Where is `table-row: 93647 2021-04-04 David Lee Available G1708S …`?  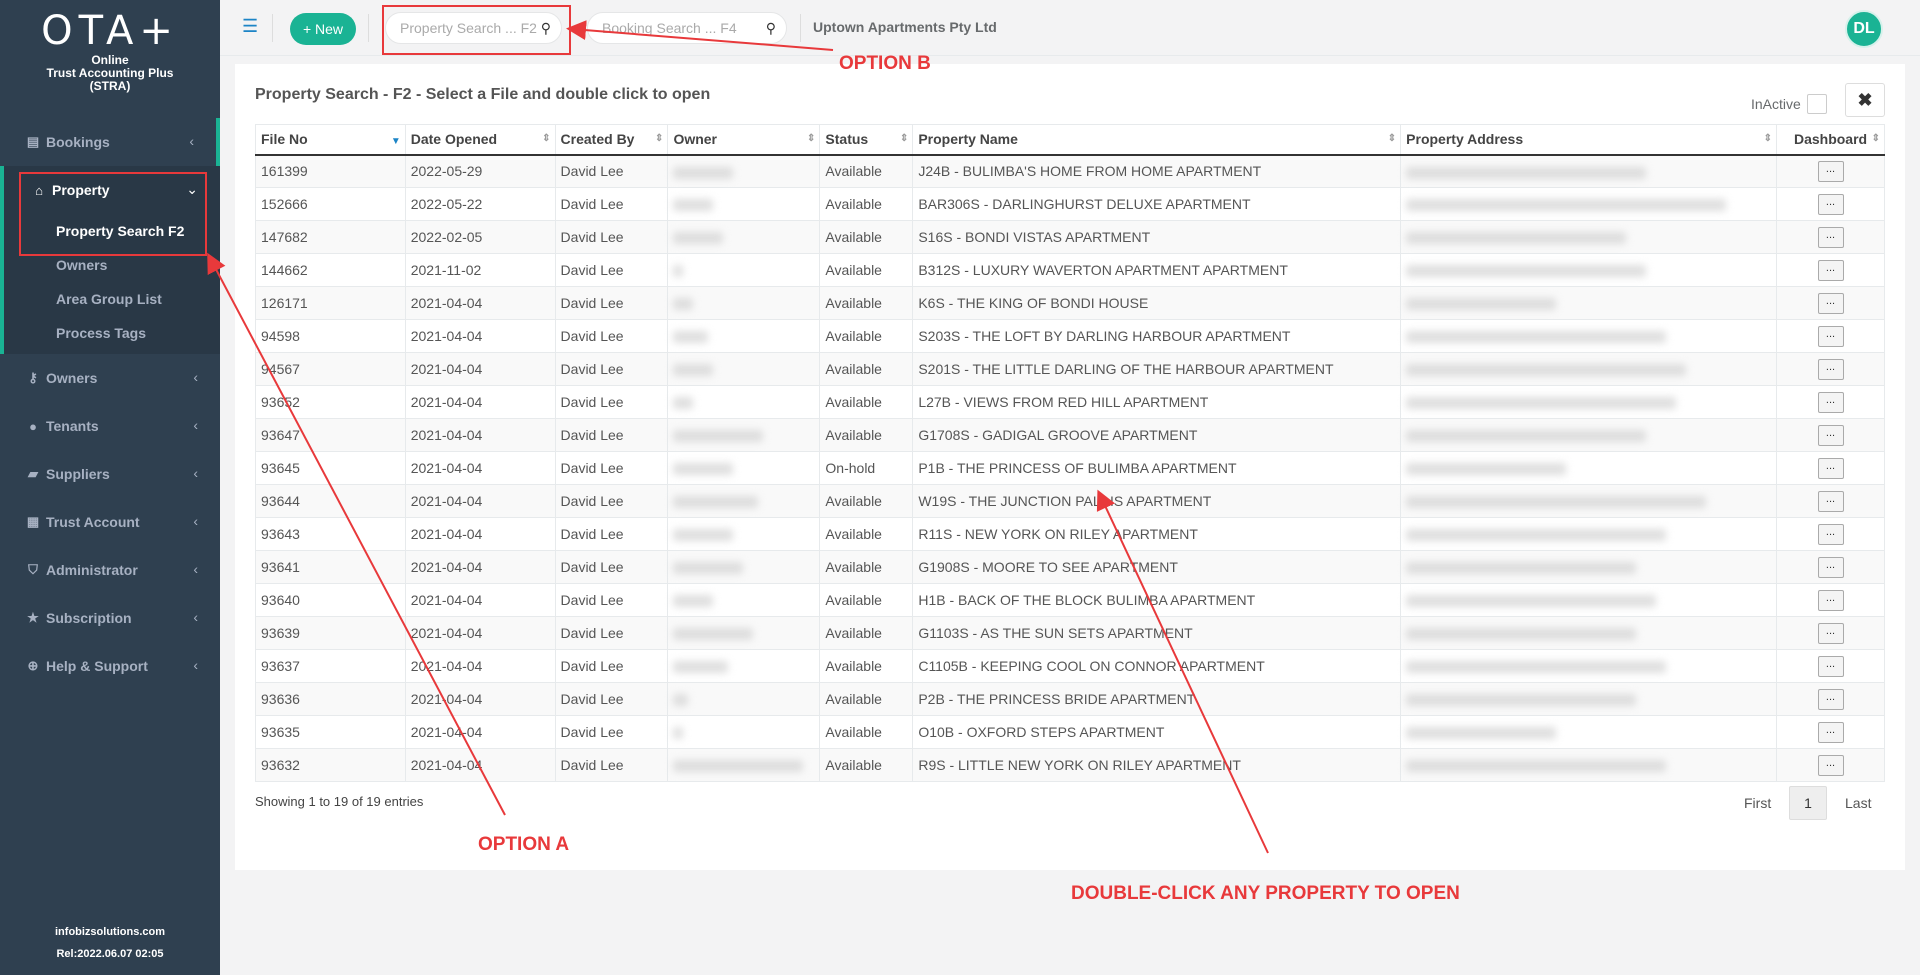 table-row: 93647 2021-04-04 David Lee Available G1708S … is located at coordinates (1070, 435).